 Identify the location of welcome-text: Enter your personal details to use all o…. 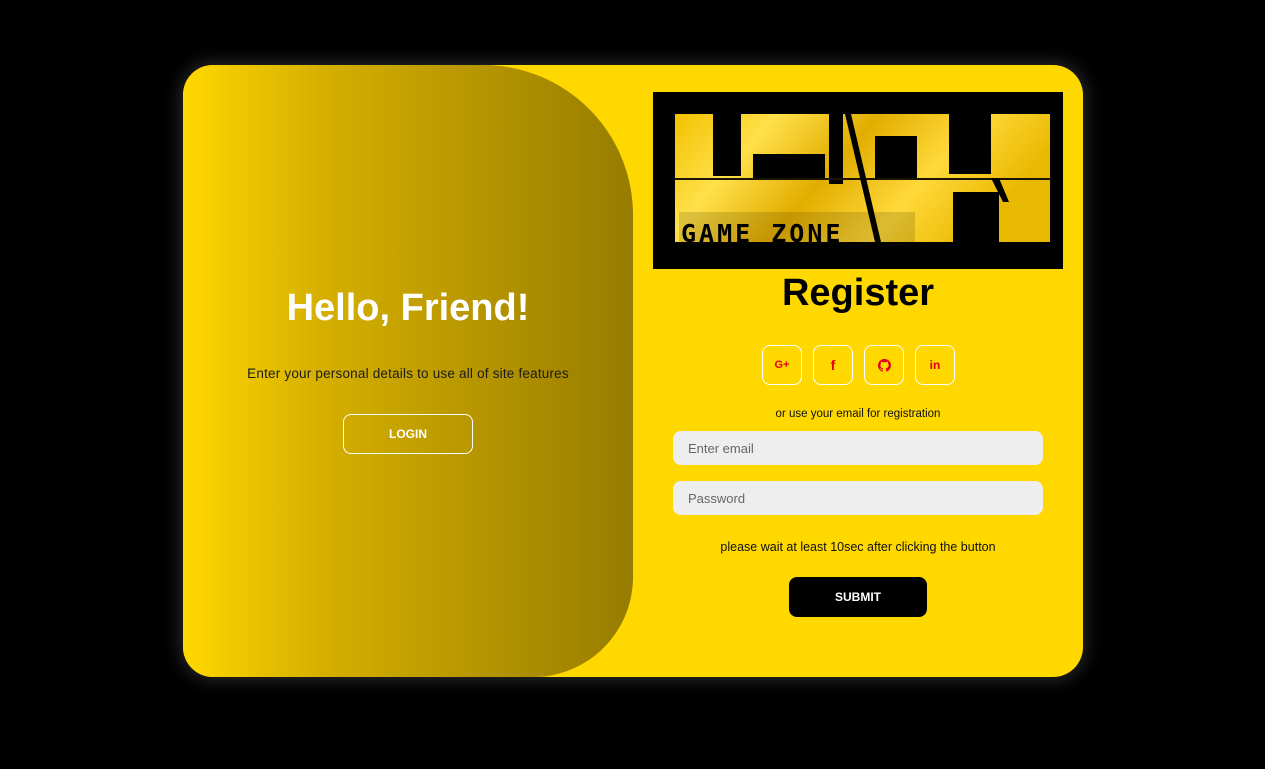
(408, 373).